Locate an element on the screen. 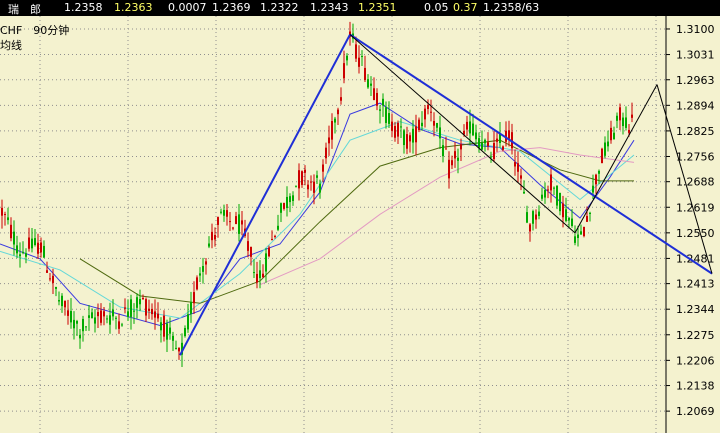 The image size is (720, 433). y-tick-label: 1.2894 is located at coordinates (695, 105).